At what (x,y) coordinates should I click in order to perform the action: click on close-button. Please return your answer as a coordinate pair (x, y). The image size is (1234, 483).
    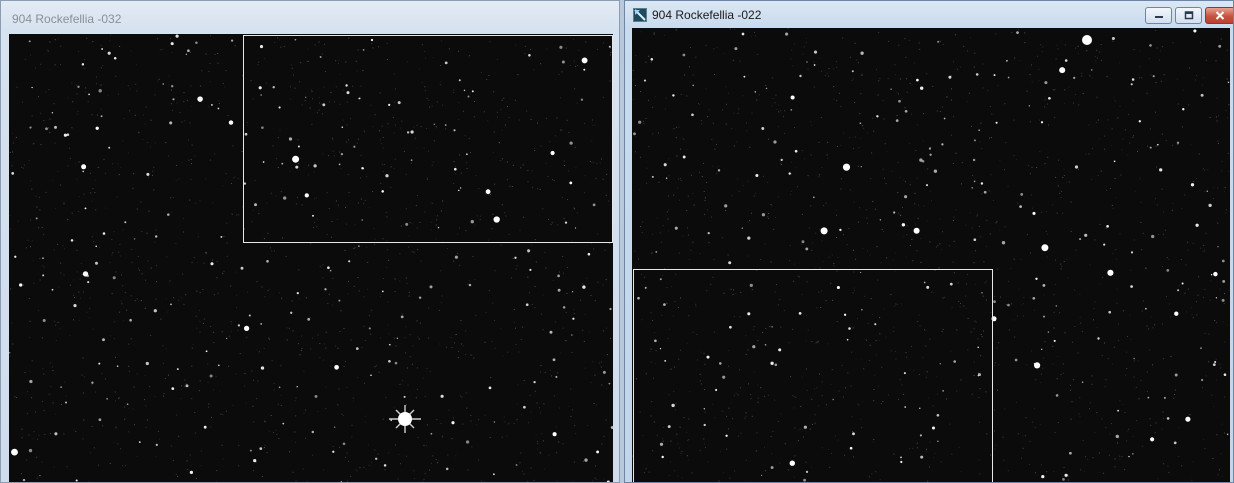
    Looking at the image, I should click on (1219, 15).